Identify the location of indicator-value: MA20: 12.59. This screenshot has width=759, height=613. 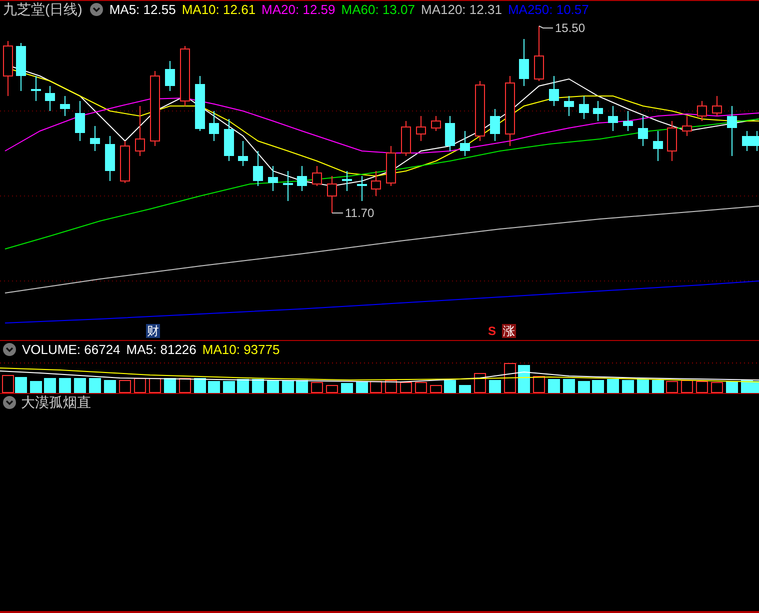
(299, 9).